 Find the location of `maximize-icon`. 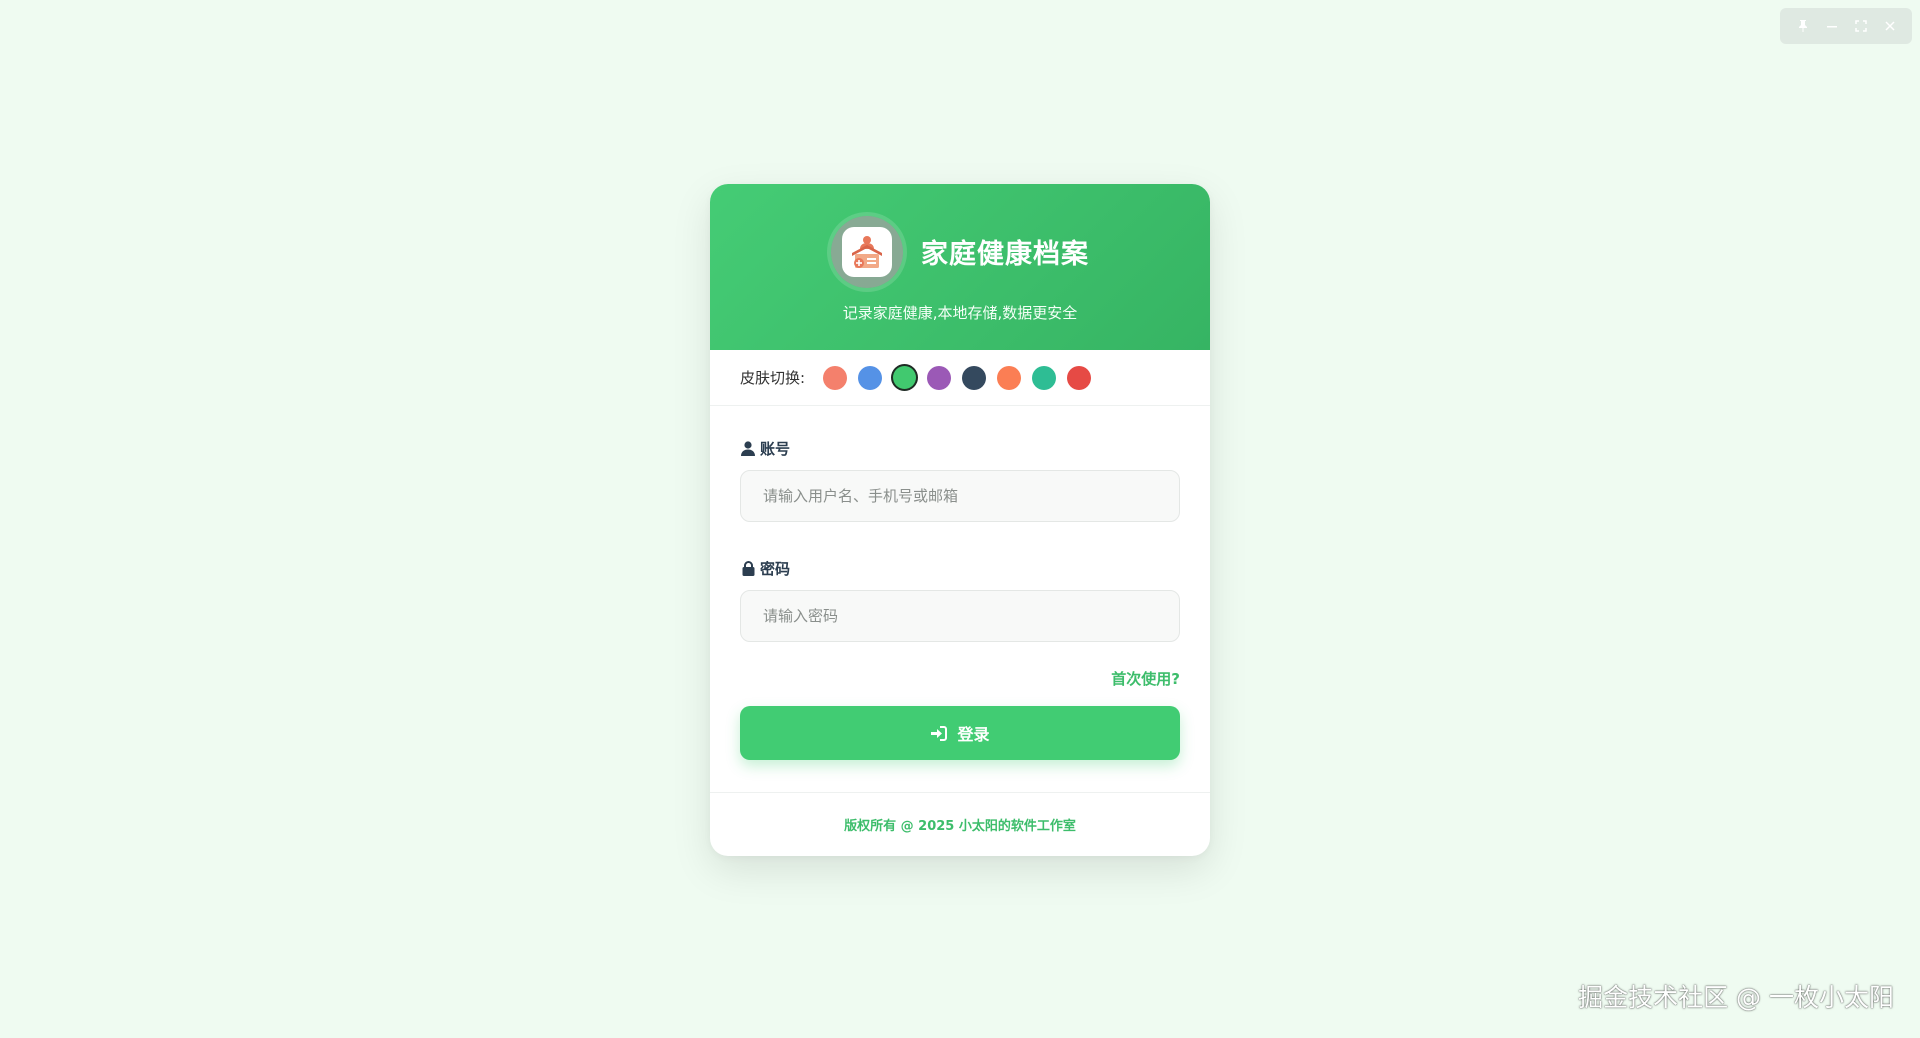

maximize-icon is located at coordinates (1861, 26).